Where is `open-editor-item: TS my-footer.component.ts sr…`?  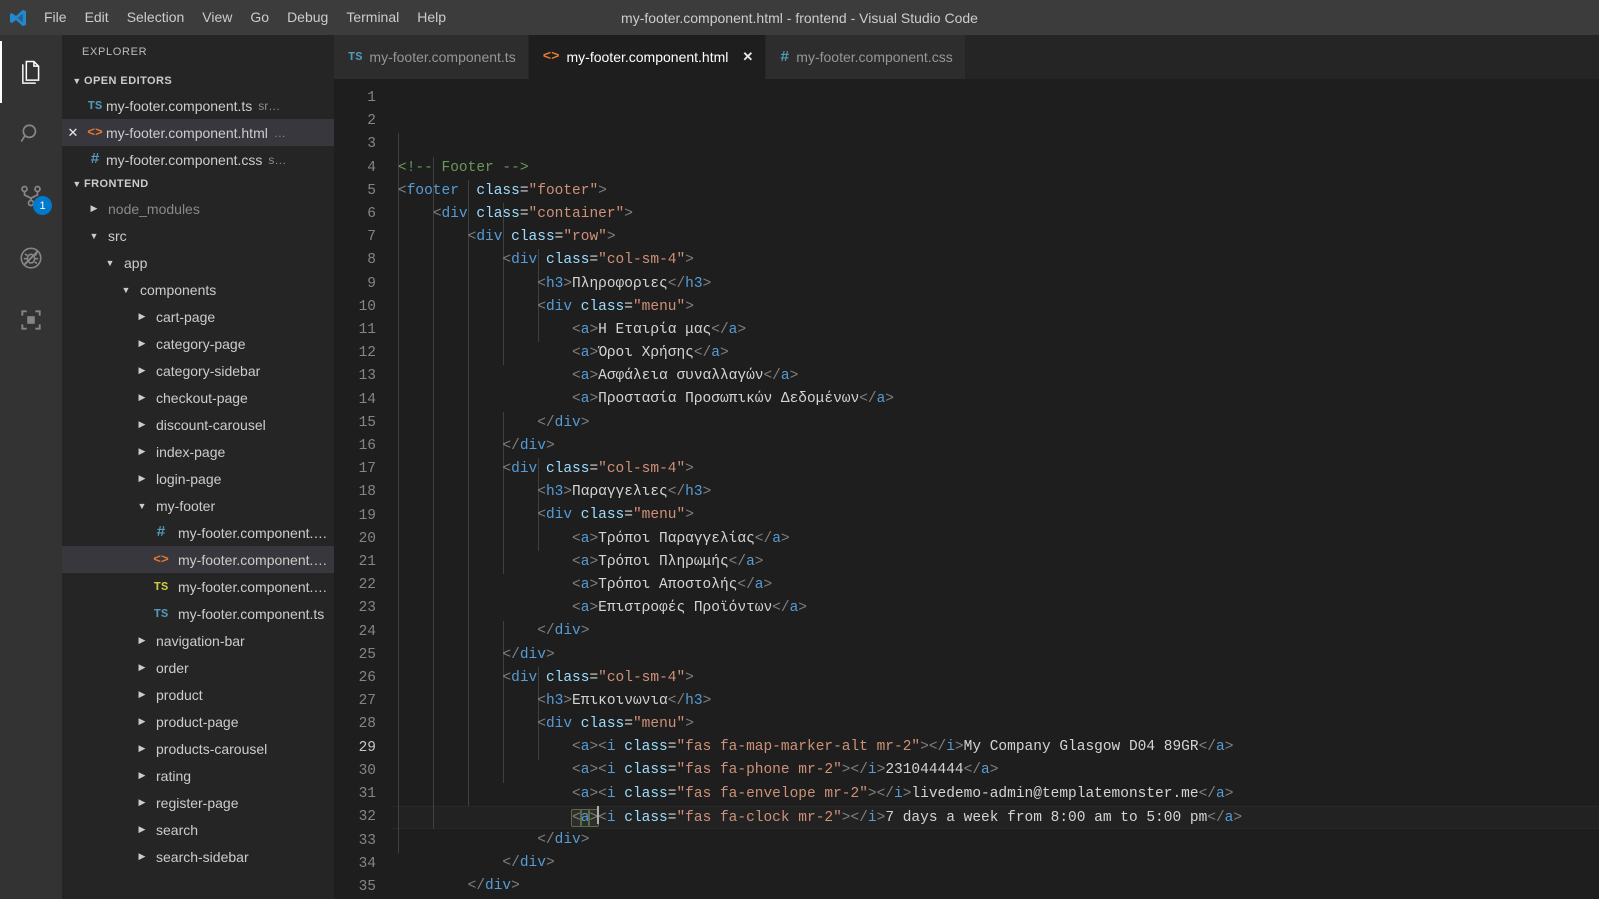 open-editor-item: TS my-footer.component.ts sr… is located at coordinates (198, 105).